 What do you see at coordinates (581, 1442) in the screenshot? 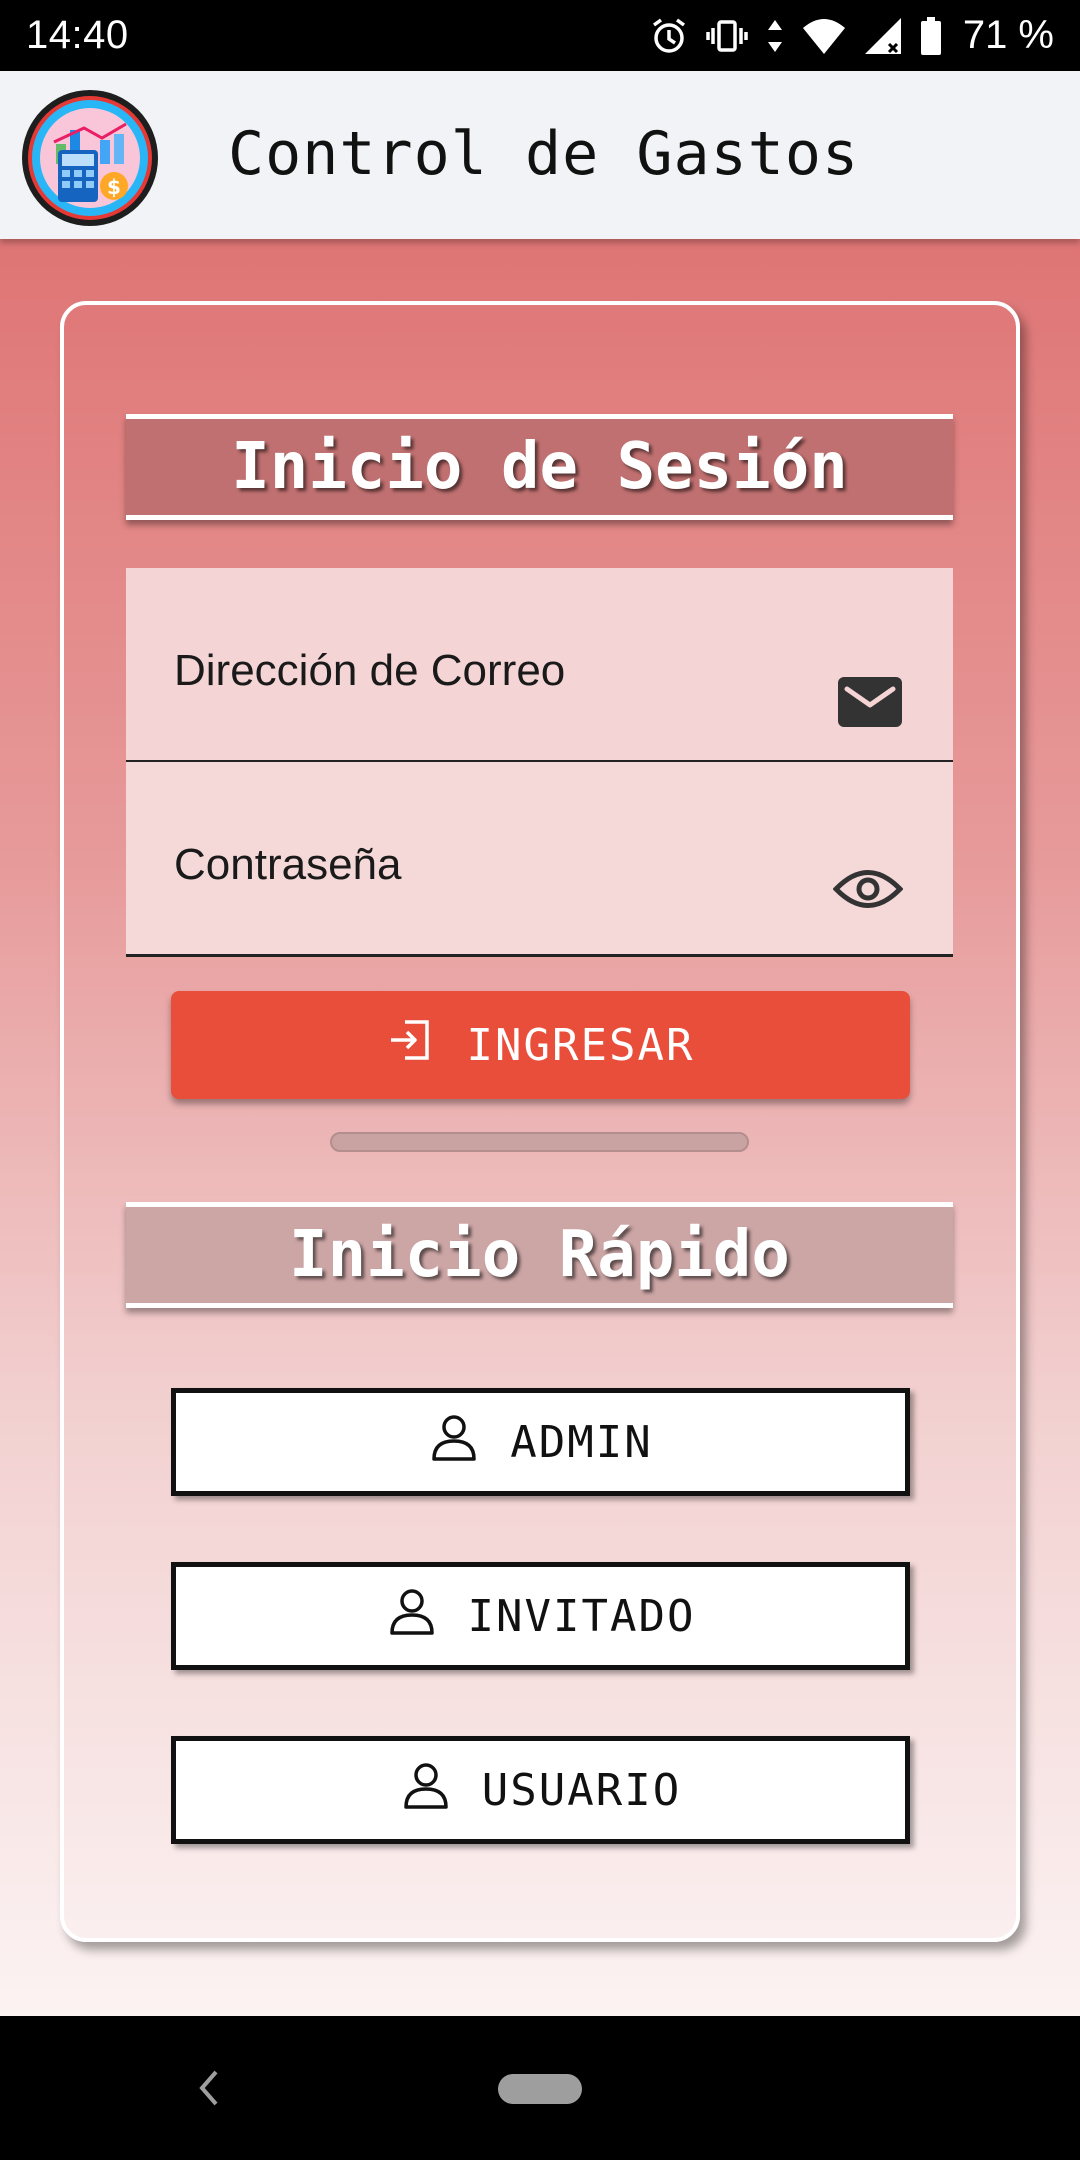
I see `admin-button-label: ADMIN` at bounding box center [581, 1442].